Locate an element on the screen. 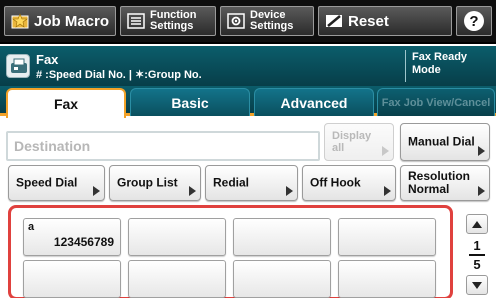  tab-fax-label: Fax is located at coordinates (66, 104).